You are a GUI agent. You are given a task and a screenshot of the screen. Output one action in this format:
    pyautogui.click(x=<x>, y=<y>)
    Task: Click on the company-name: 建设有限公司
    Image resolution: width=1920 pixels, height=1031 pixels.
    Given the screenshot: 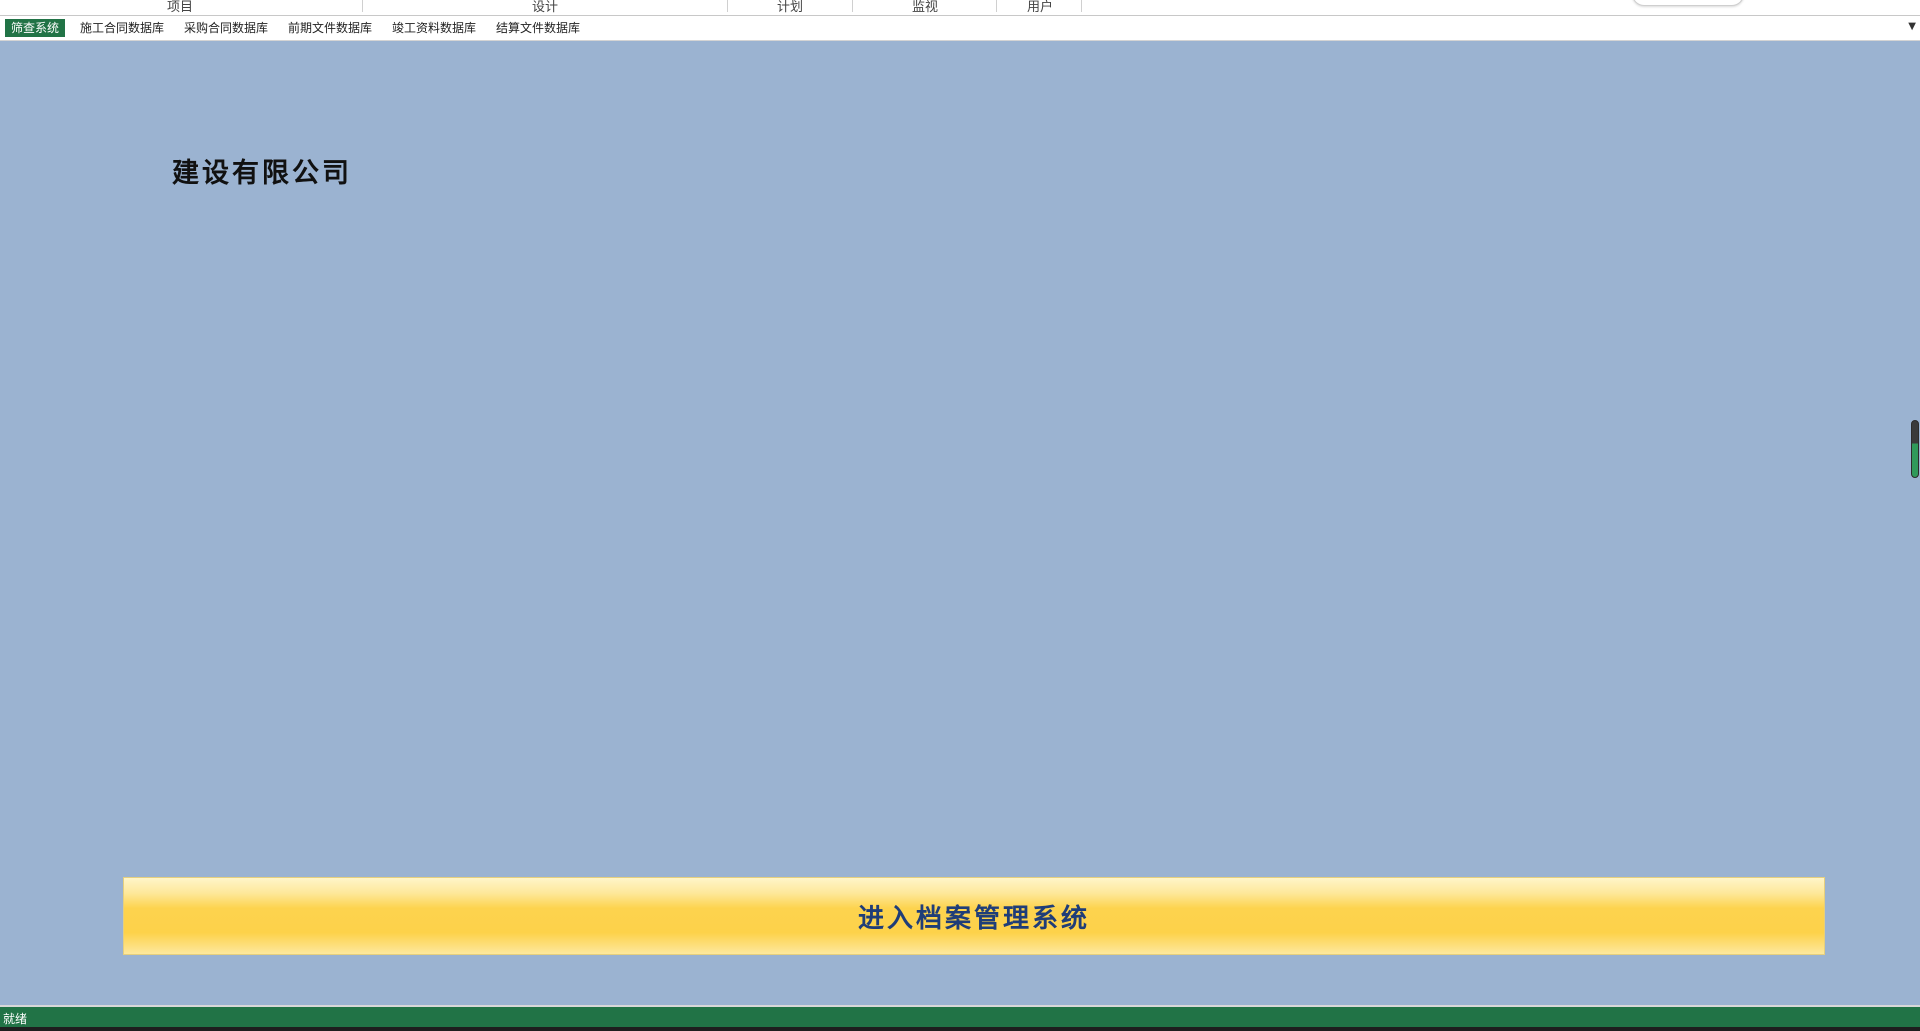 What is the action you would take?
    pyautogui.click(x=262, y=173)
    